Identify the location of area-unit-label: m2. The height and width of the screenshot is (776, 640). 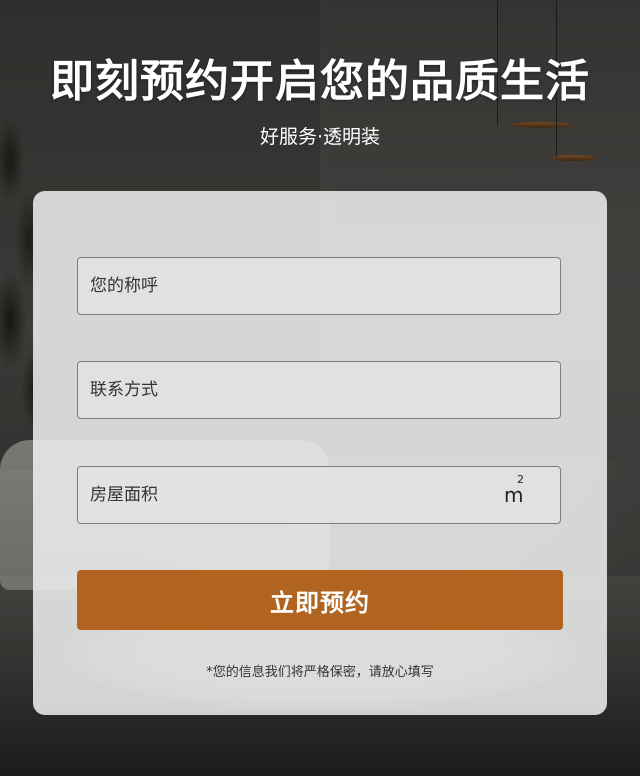
(532, 490).